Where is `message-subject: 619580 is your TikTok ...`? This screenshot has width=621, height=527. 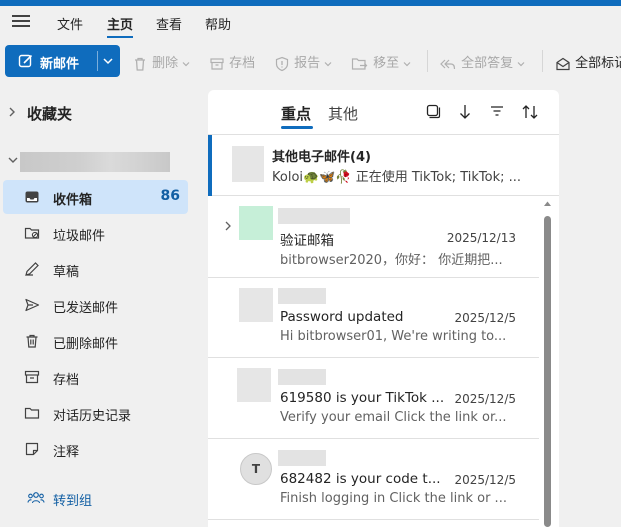
message-subject: 619580 is your TikTok ... is located at coordinates (362, 398).